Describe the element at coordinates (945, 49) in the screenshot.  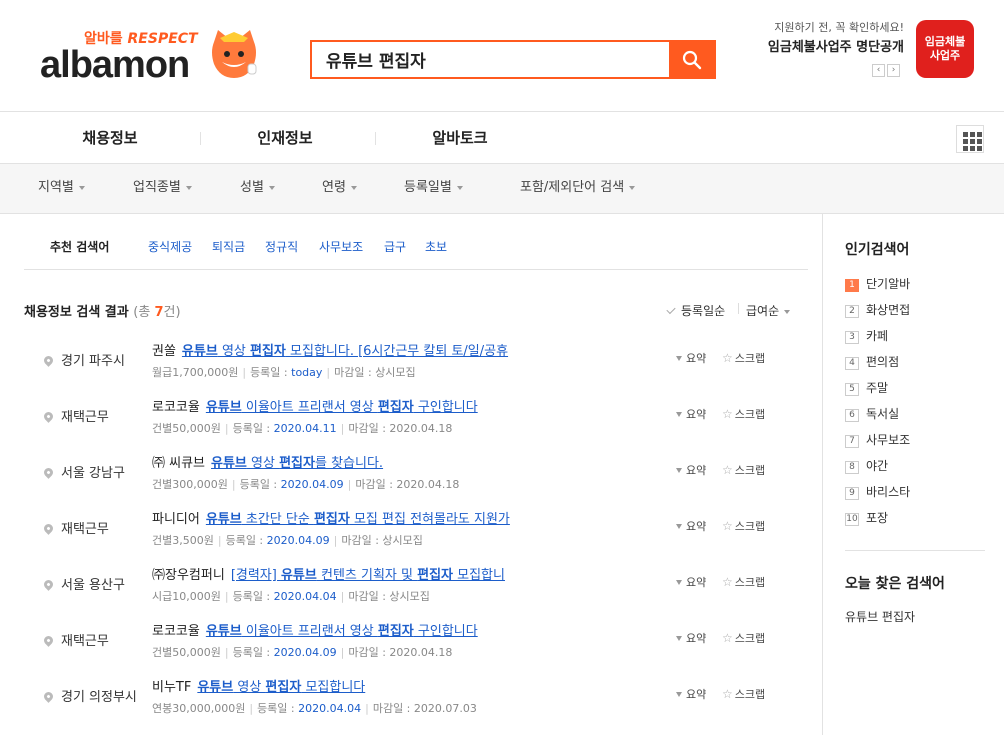
I see `banner-badge: 임금체불 사업주` at that location.